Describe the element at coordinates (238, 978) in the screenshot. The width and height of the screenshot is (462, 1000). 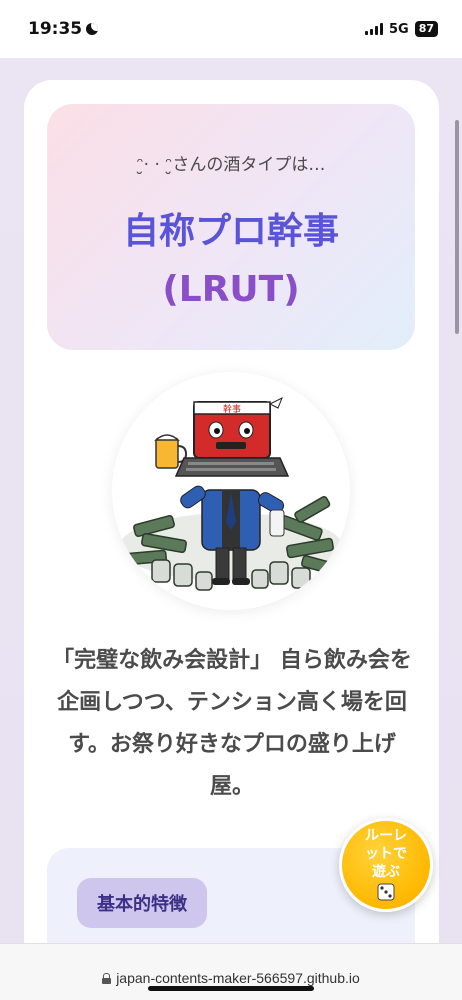
I see `url-text: japan-contents-maker-566597.github.io` at that location.